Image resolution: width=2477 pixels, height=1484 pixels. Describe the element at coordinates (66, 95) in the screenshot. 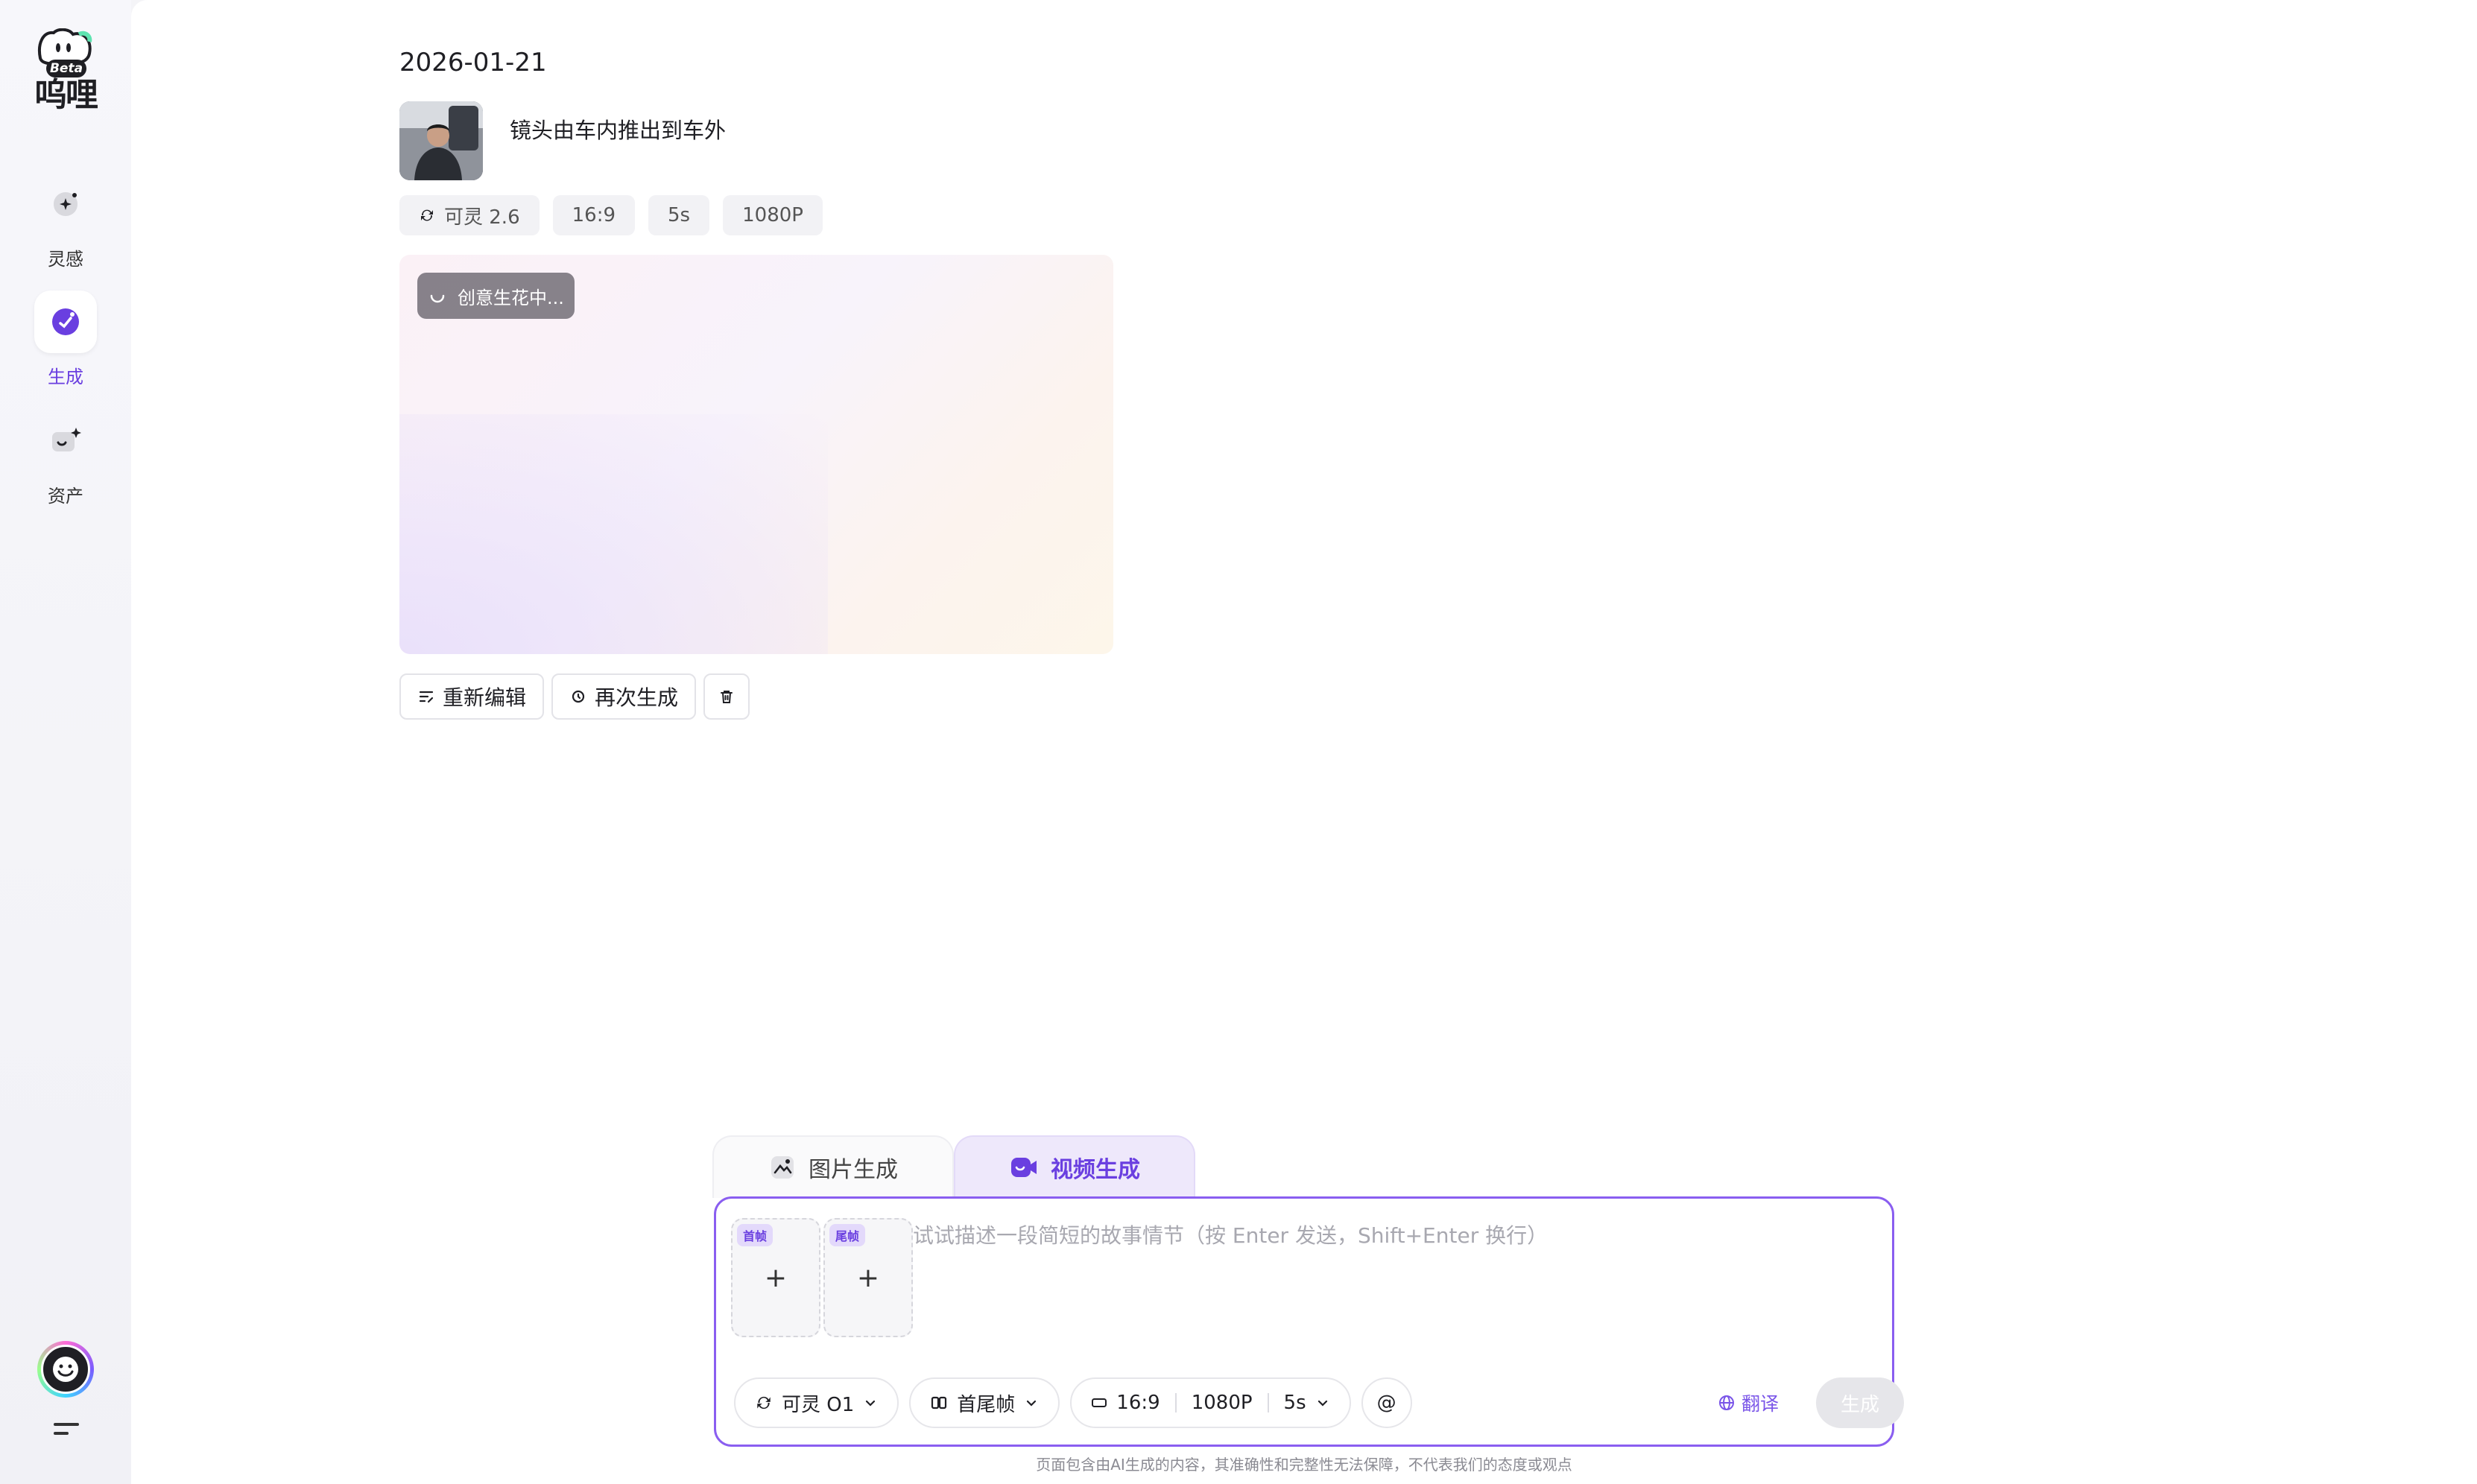

I see `app-wordmark: 呜哩` at that location.